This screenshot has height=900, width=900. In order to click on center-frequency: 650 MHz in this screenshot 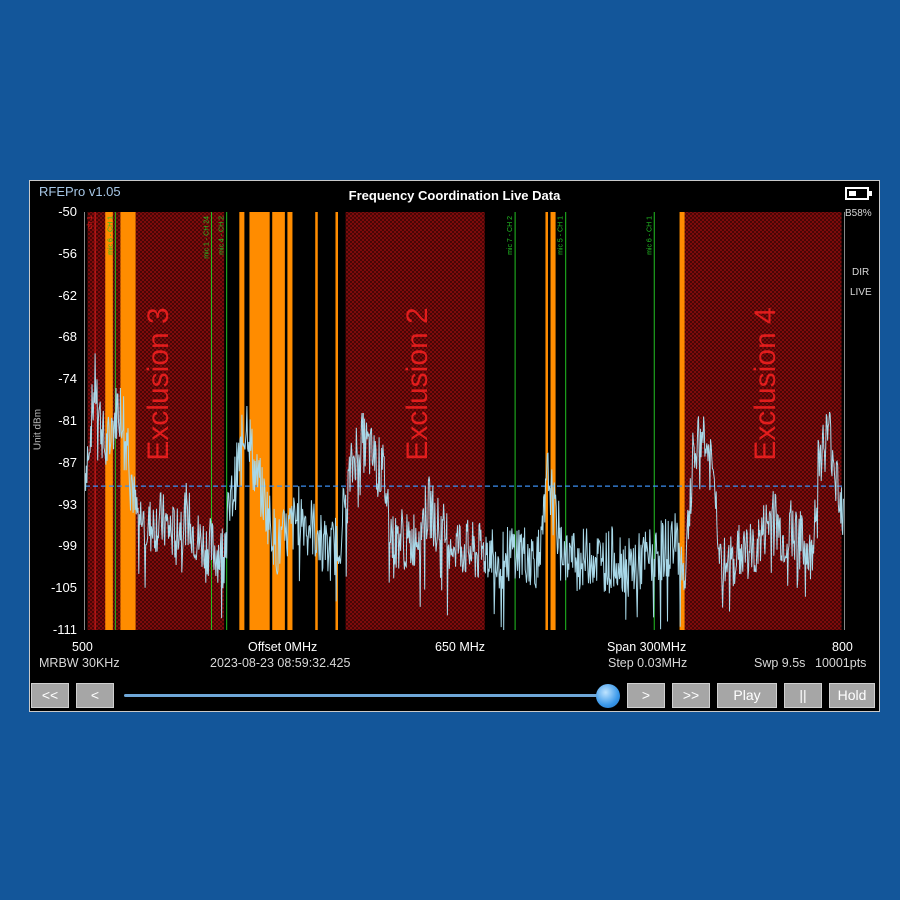, I will do `click(460, 647)`.